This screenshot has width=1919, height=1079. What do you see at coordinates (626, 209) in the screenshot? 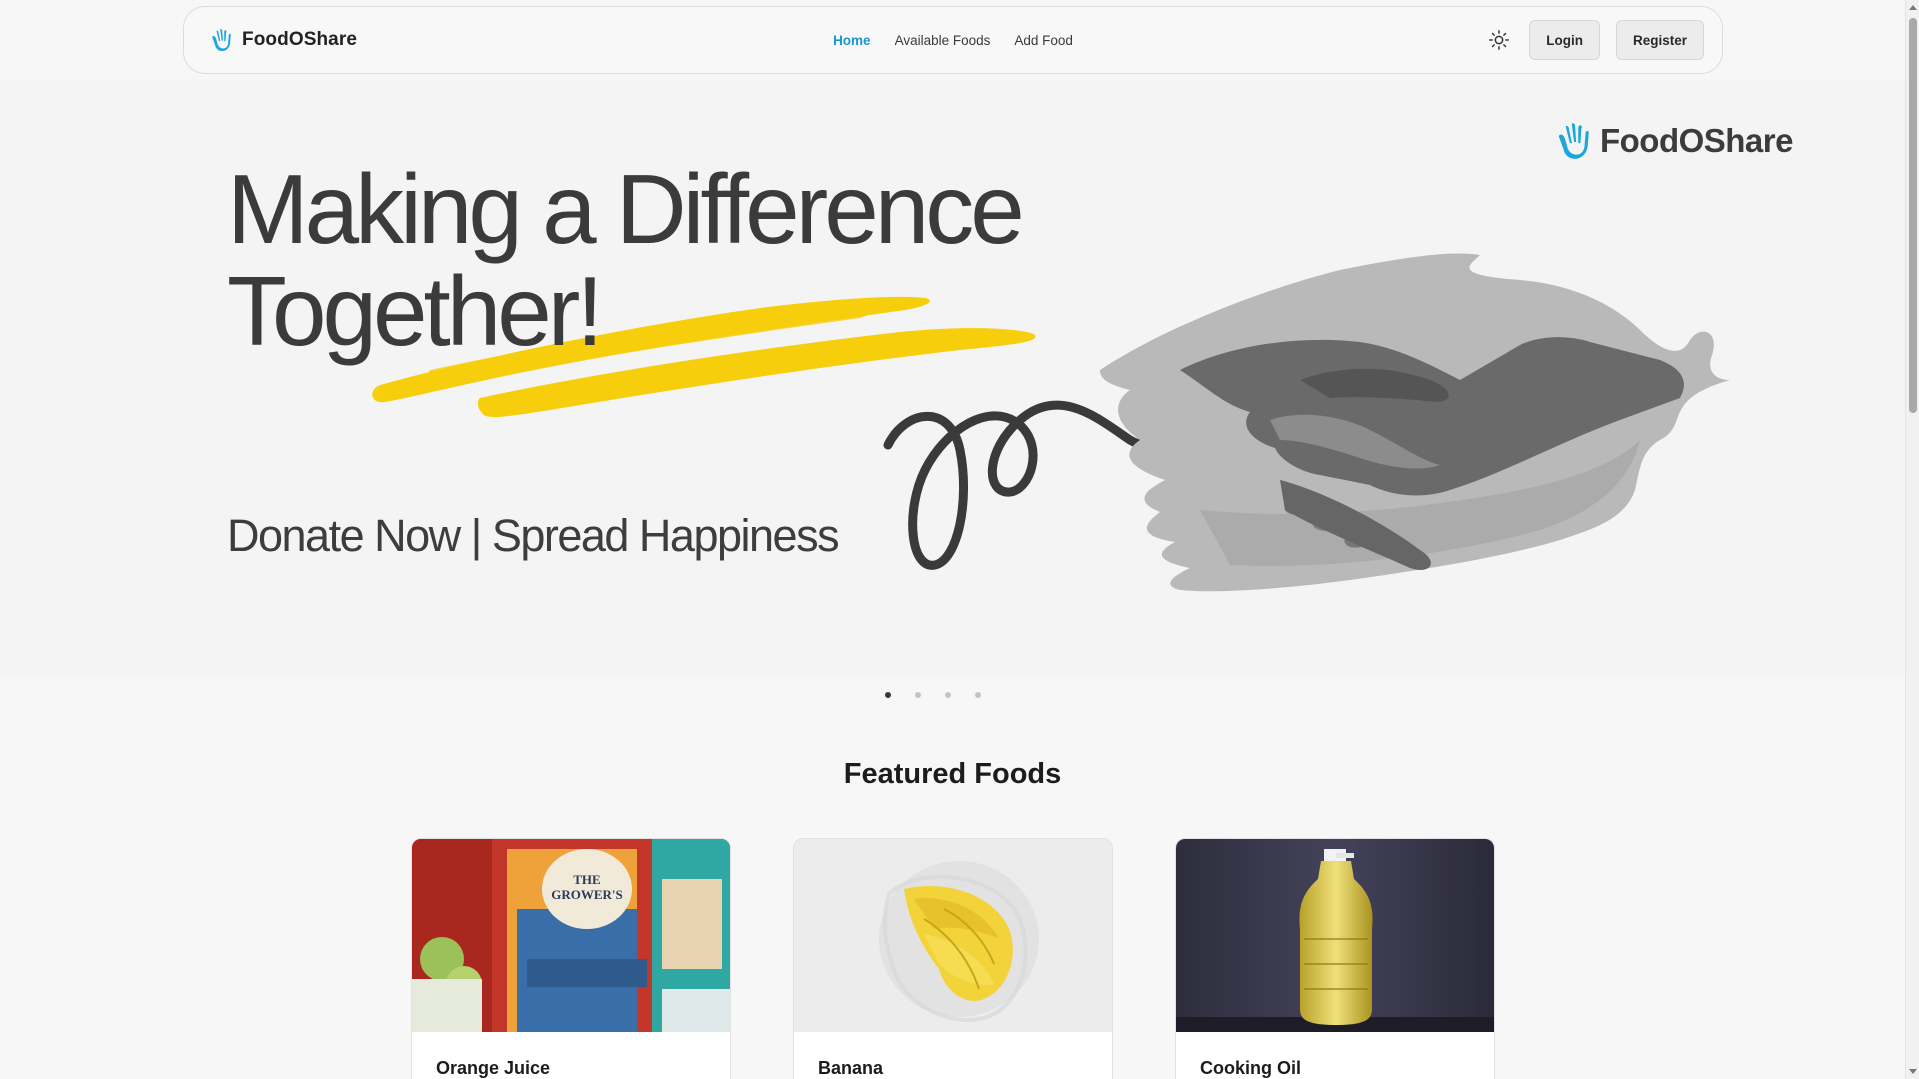
I see `hero-title-line-1: Making a Difference` at bounding box center [626, 209].